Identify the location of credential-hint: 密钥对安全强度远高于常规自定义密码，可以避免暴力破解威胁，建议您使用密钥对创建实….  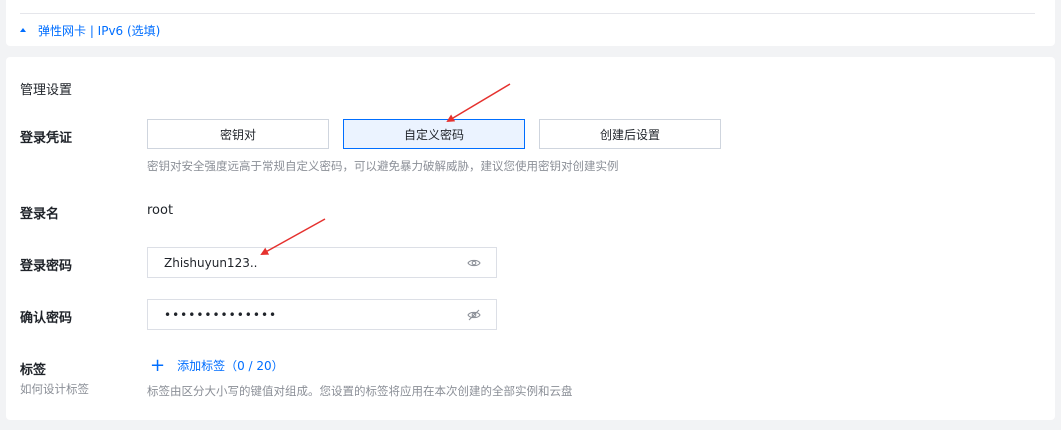
(383, 166).